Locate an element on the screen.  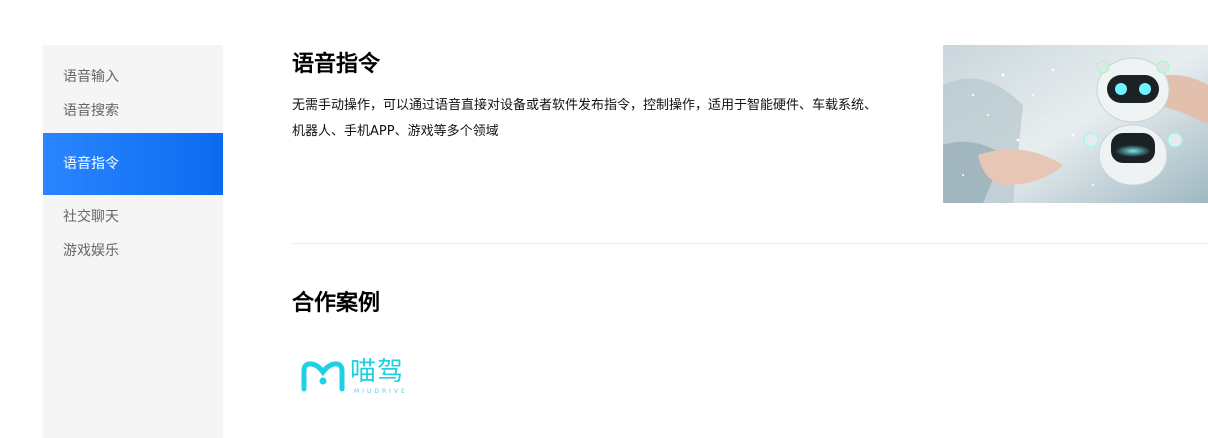
partner-logo-miudrive: 喵驾 MIUDRIVE is located at coordinates (362, 377).